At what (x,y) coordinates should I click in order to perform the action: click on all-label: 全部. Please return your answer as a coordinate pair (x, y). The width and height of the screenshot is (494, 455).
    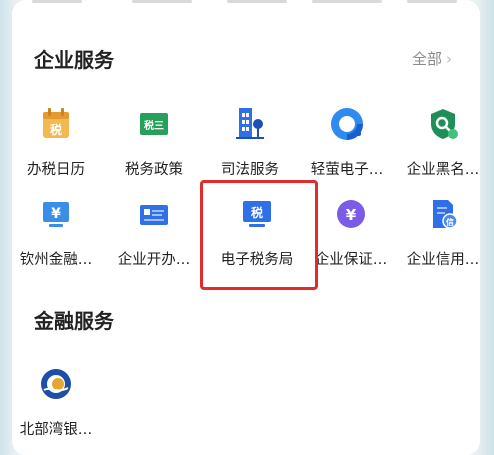
    Looking at the image, I should click on (427, 59).